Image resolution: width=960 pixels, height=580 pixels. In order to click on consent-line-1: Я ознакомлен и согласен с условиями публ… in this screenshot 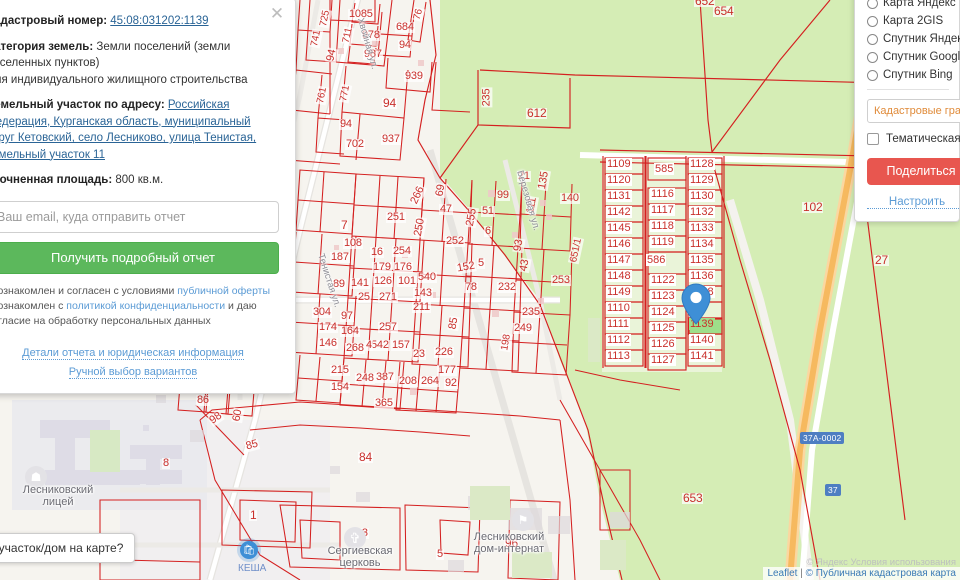, I will do `click(139, 291)`.